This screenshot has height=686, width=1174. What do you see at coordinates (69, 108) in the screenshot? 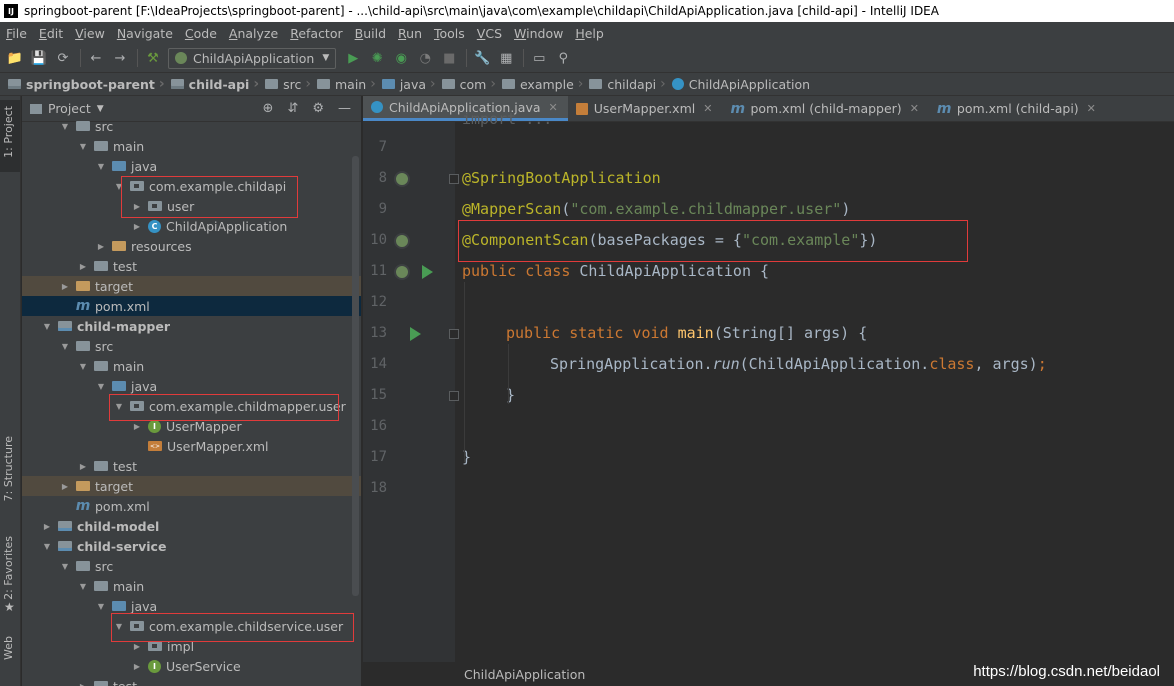
I see `project-view-selector: Project` at bounding box center [69, 108].